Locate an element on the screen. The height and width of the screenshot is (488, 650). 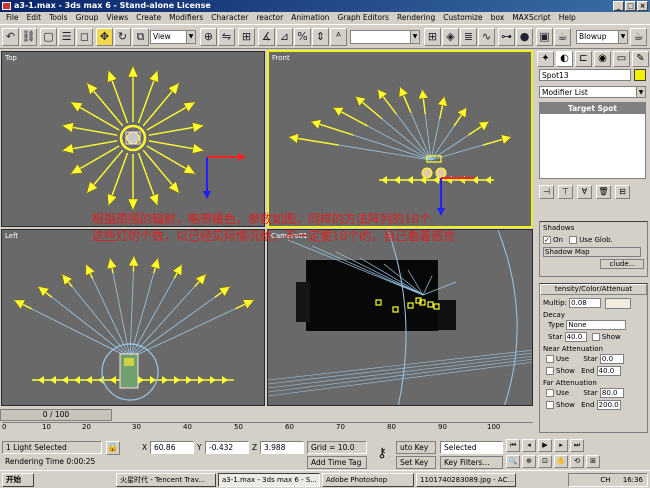
modify-tab-icon: ◐ is located at coordinates (564, 59).